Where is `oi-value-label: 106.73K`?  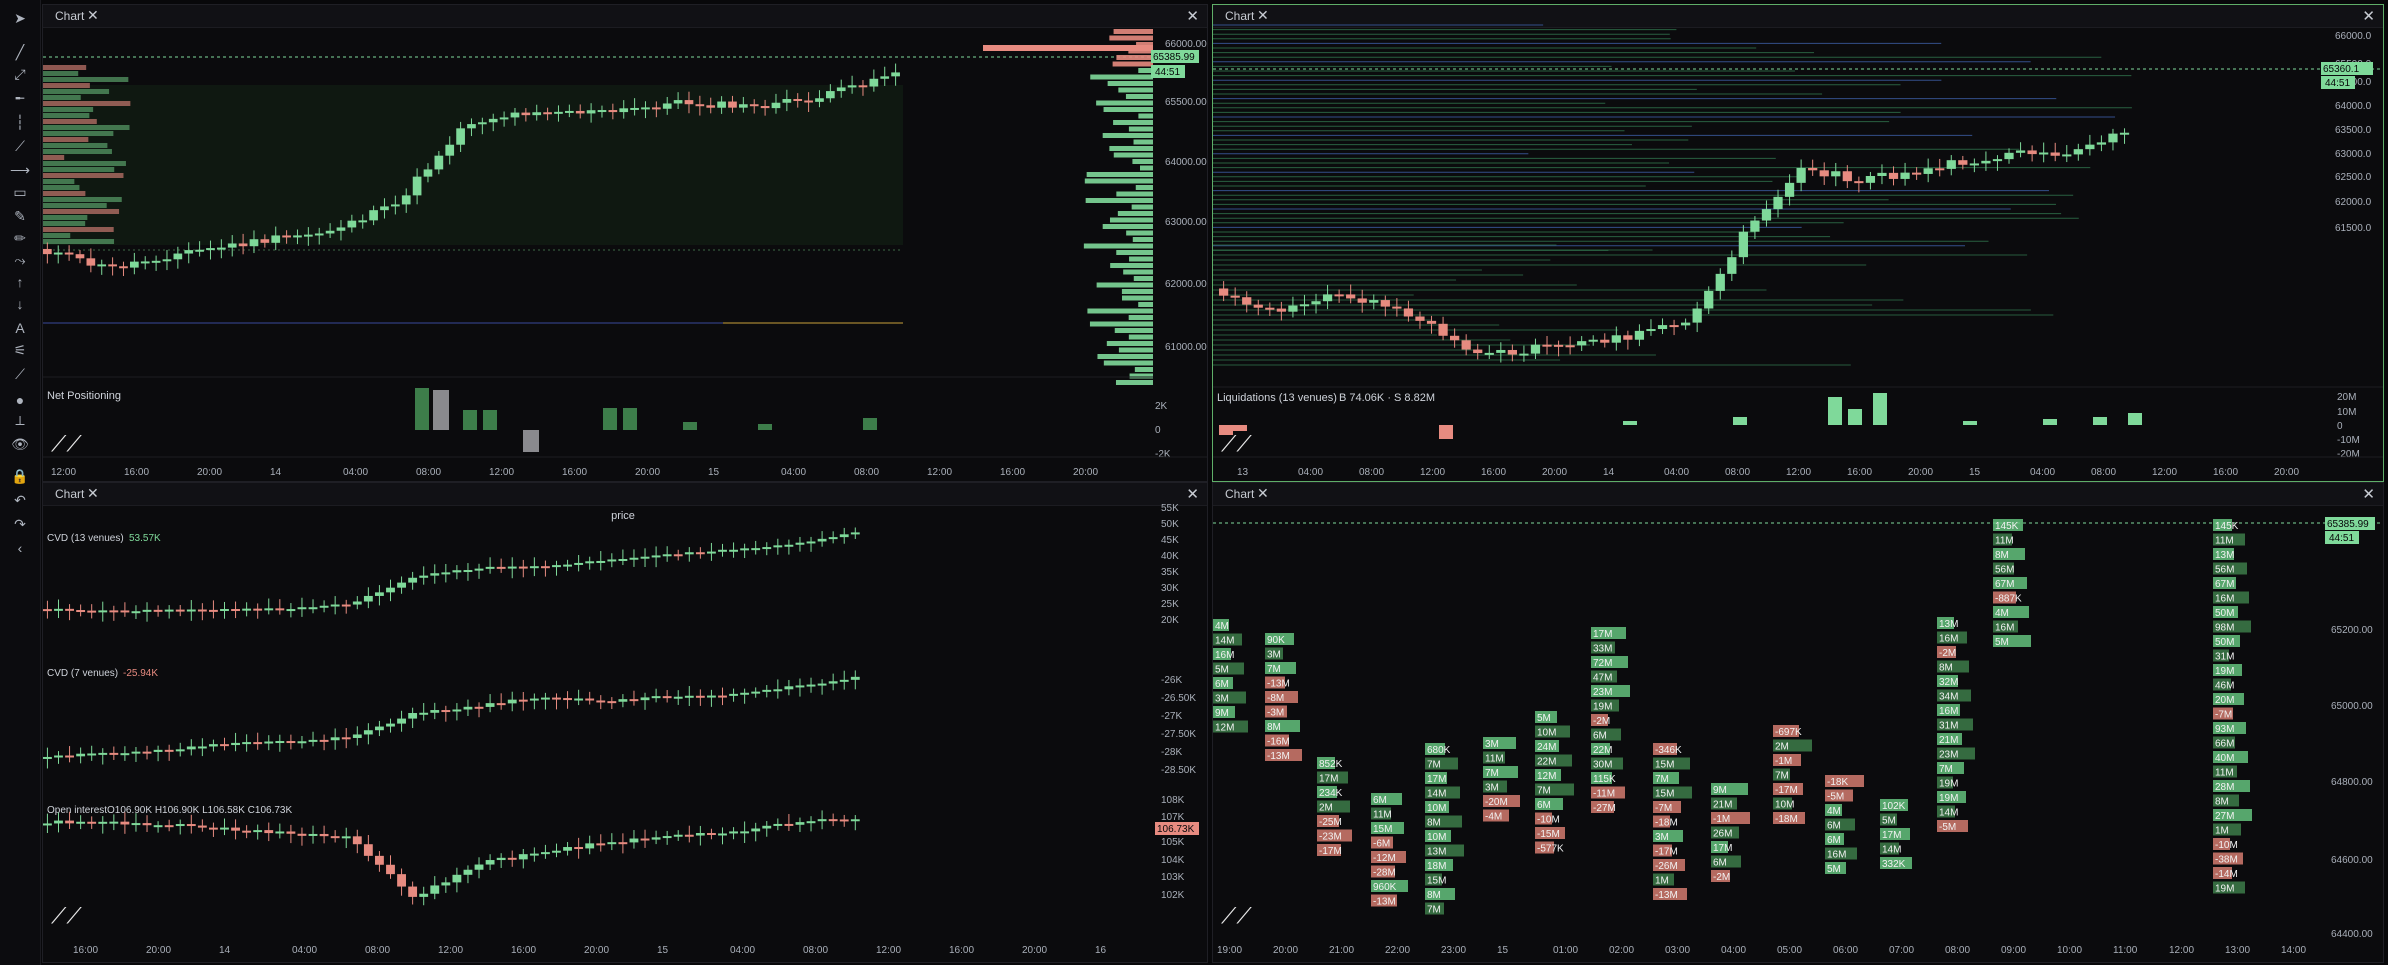
oi-value-label: 106.73K is located at coordinates (1176, 829).